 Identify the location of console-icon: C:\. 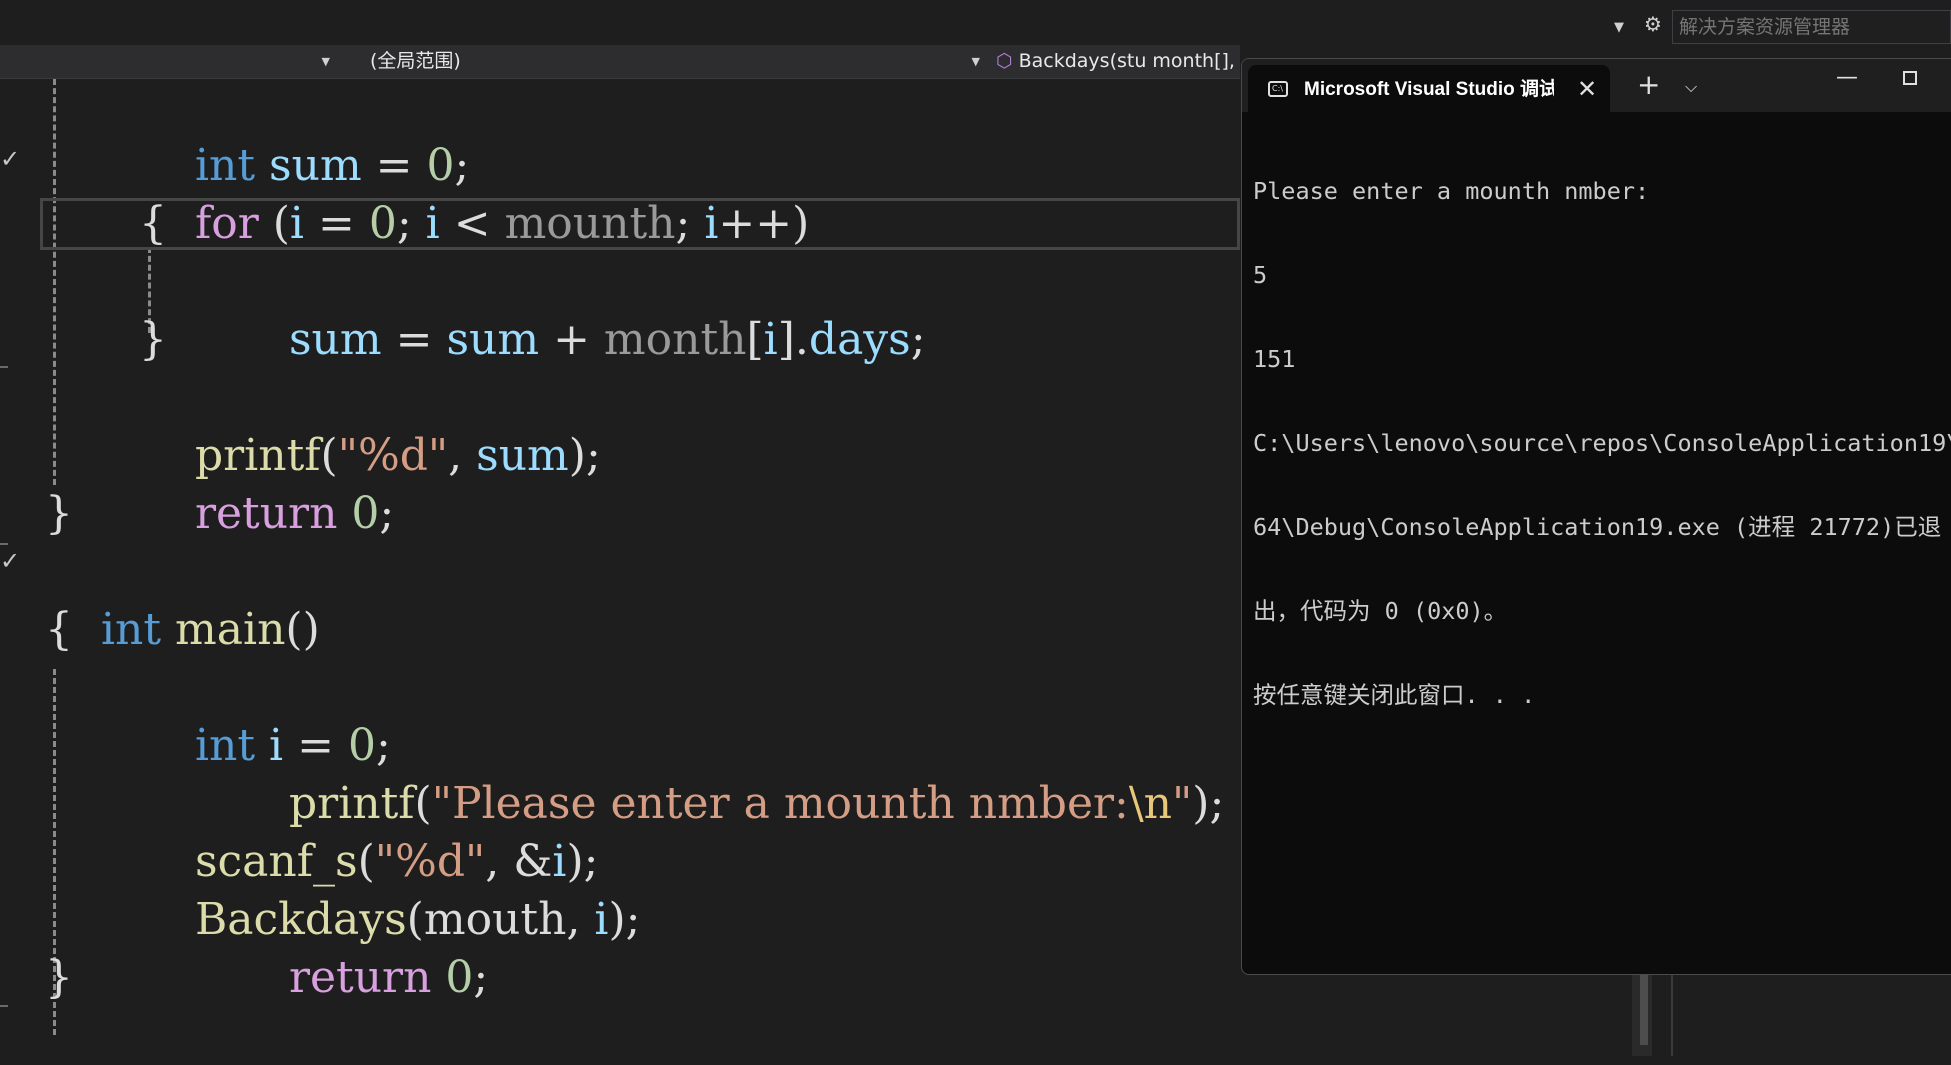
(1278, 89).